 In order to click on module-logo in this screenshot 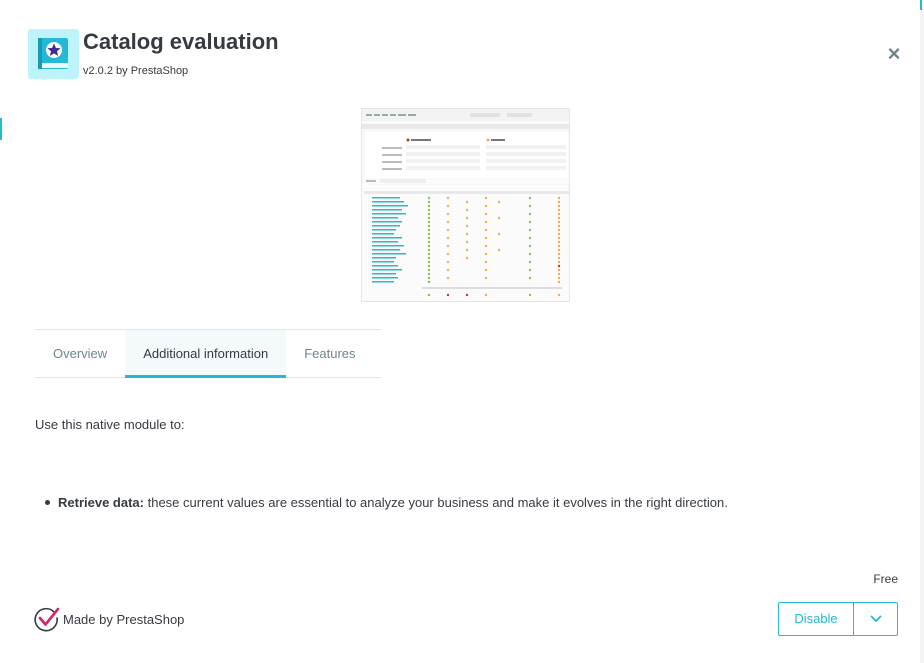, I will do `click(53, 54)`.